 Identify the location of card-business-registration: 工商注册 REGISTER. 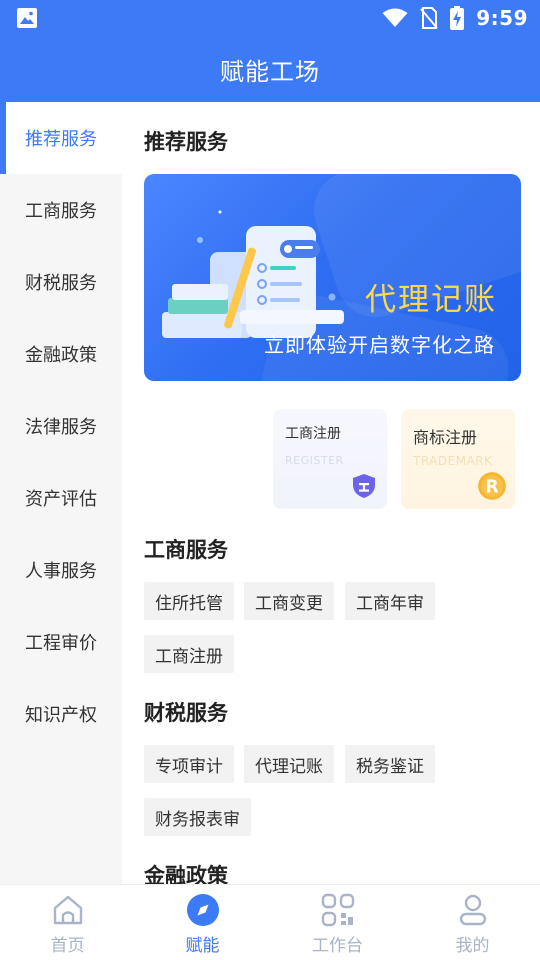
(330, 459).